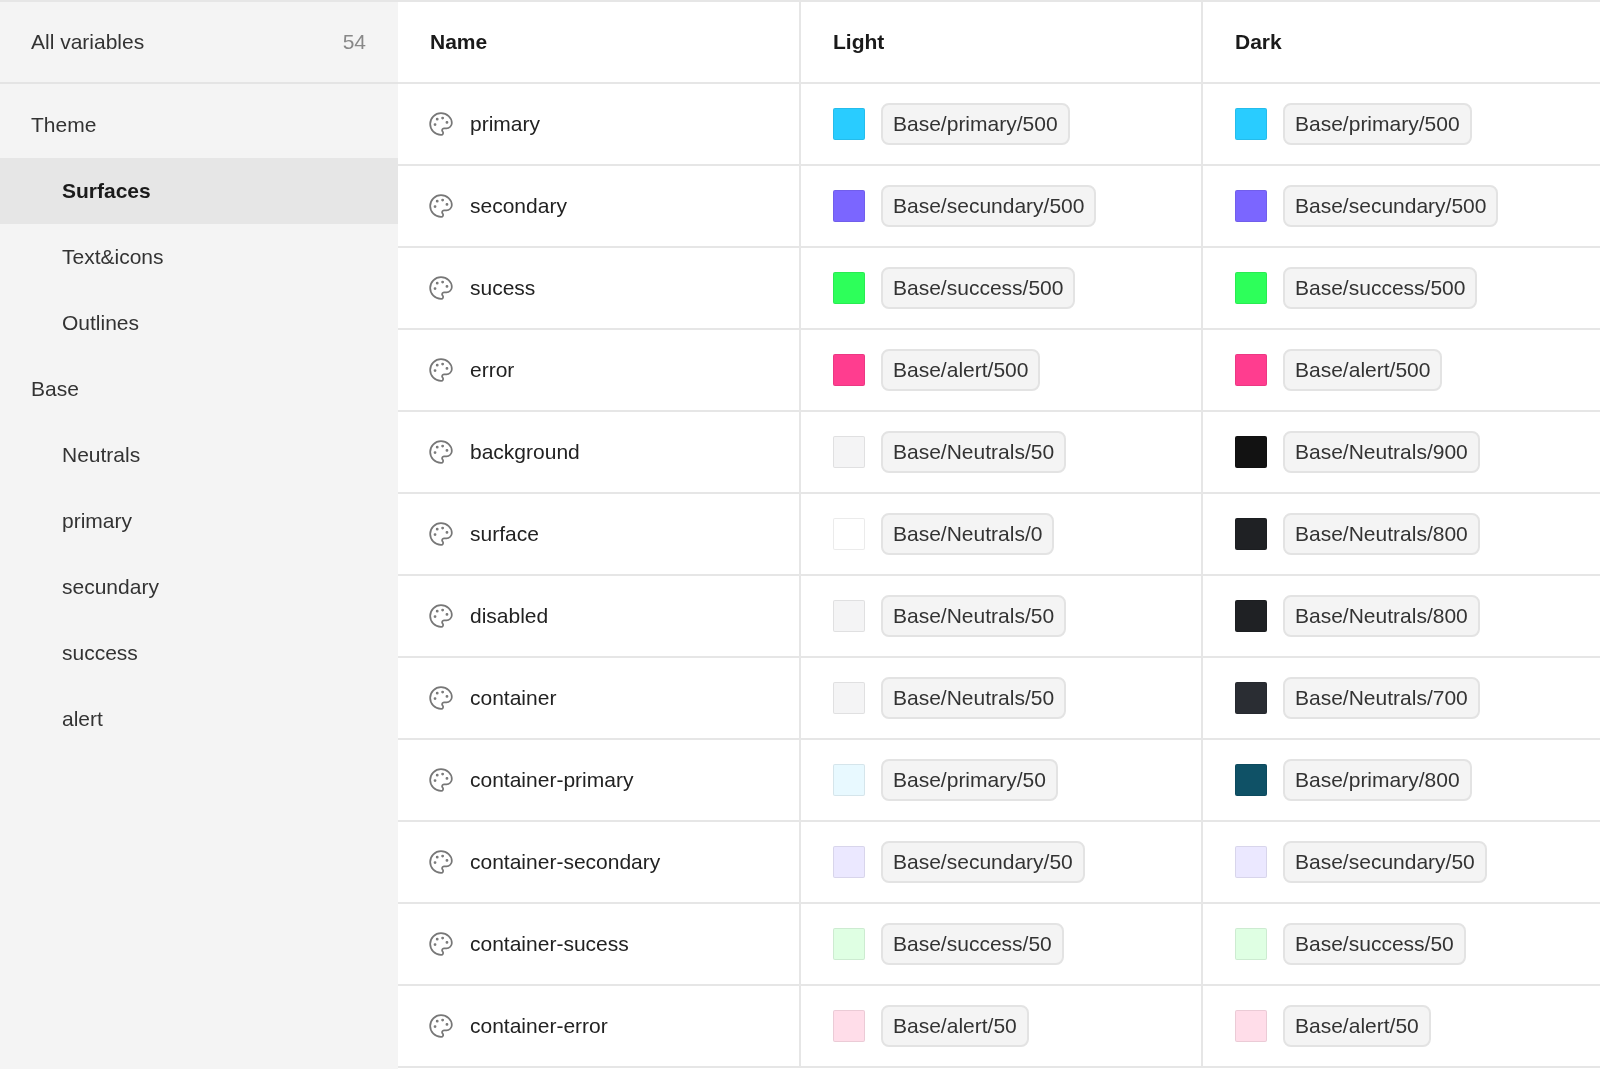 This screenshot has height=1069, width=1600. What do you see at coordinates (518, 206) in the screenshot?
I see `variable-name: secondary` at bounding box center [518, 206].